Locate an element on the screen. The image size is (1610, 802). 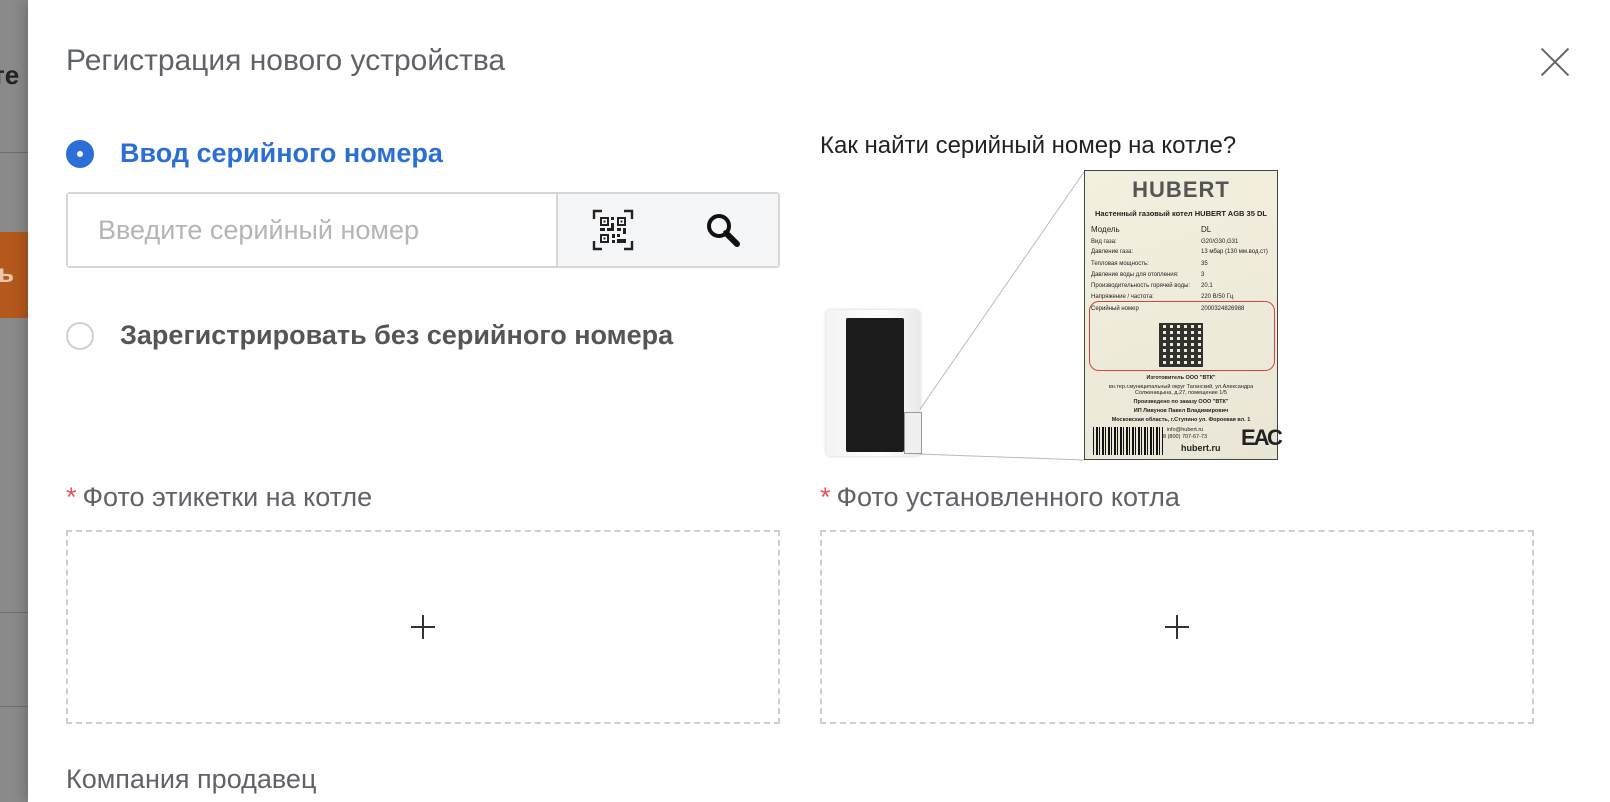
radio-serial-option: Ввод серийного номера is located at coordinates (254, 153).